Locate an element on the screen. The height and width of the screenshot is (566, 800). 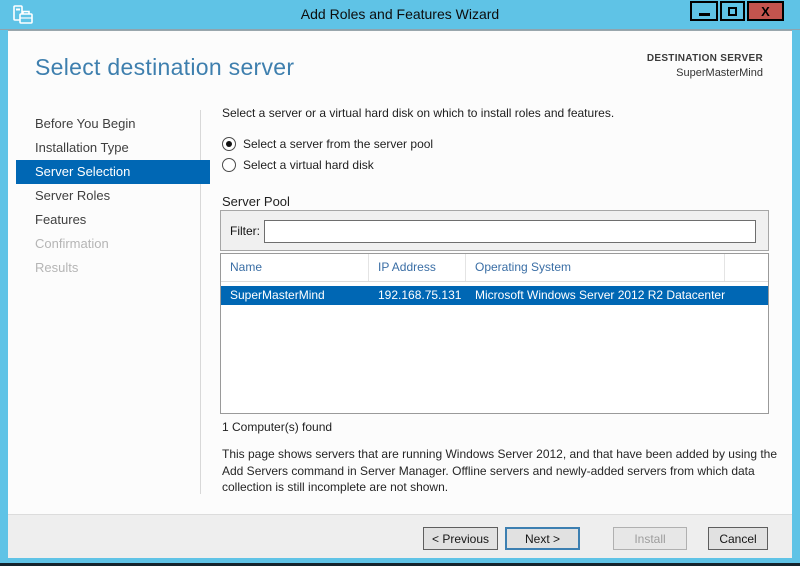
maximize-button is located at coordinates (732, 11).